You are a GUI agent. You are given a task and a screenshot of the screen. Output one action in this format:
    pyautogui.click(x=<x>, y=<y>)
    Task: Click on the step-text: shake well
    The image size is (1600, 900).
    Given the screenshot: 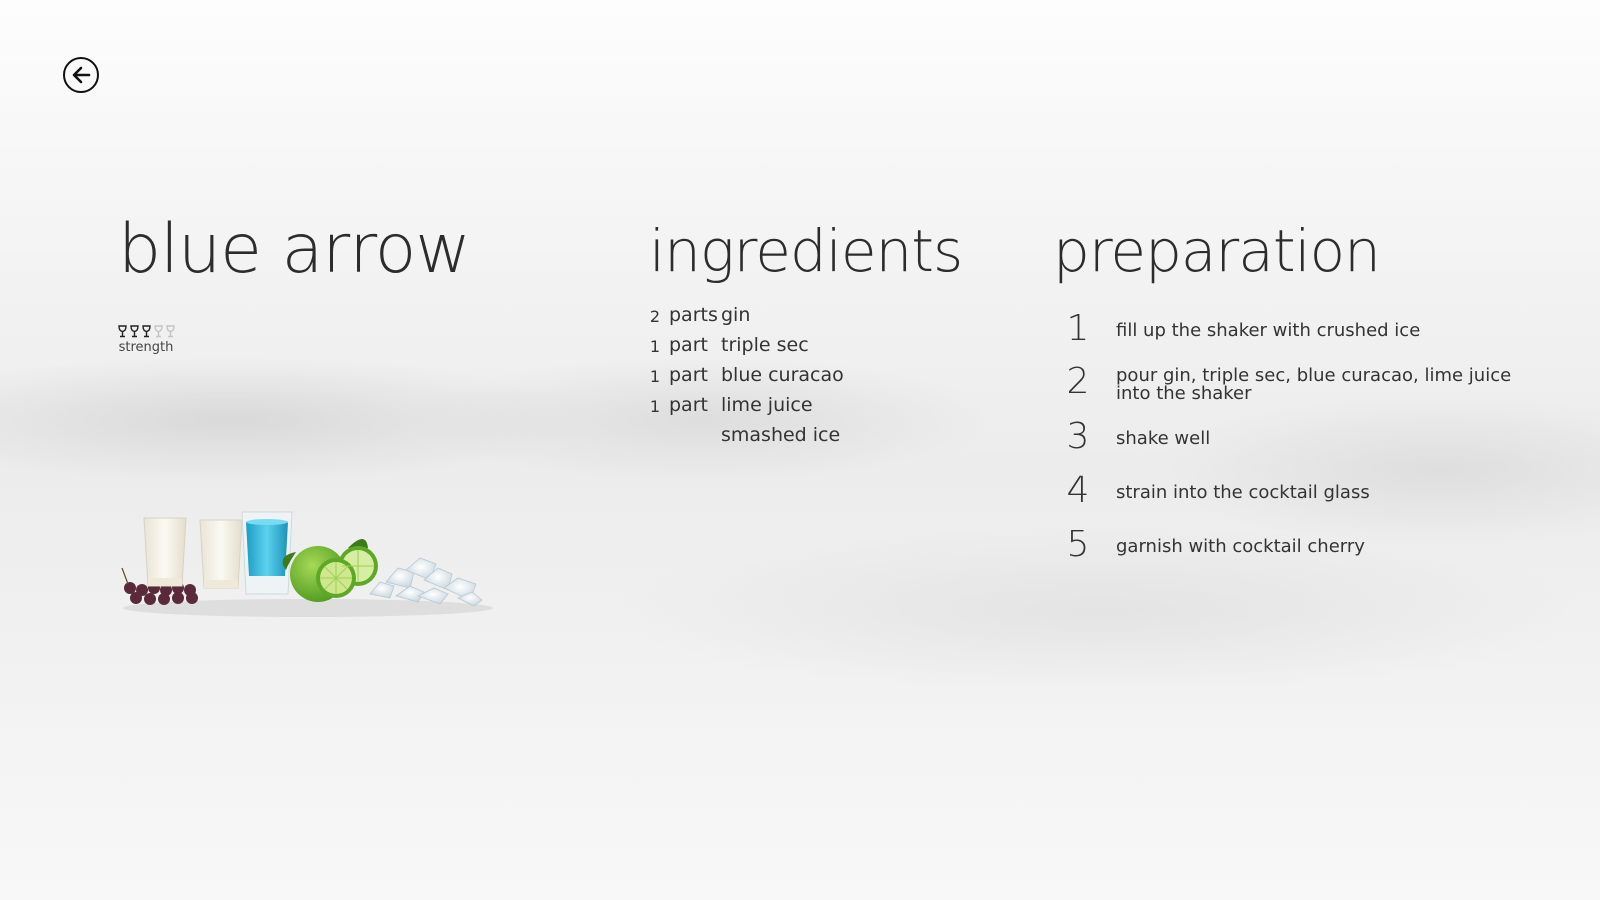 What is the action you would take?
    pyautogui.click(x=1163, y=438)
    